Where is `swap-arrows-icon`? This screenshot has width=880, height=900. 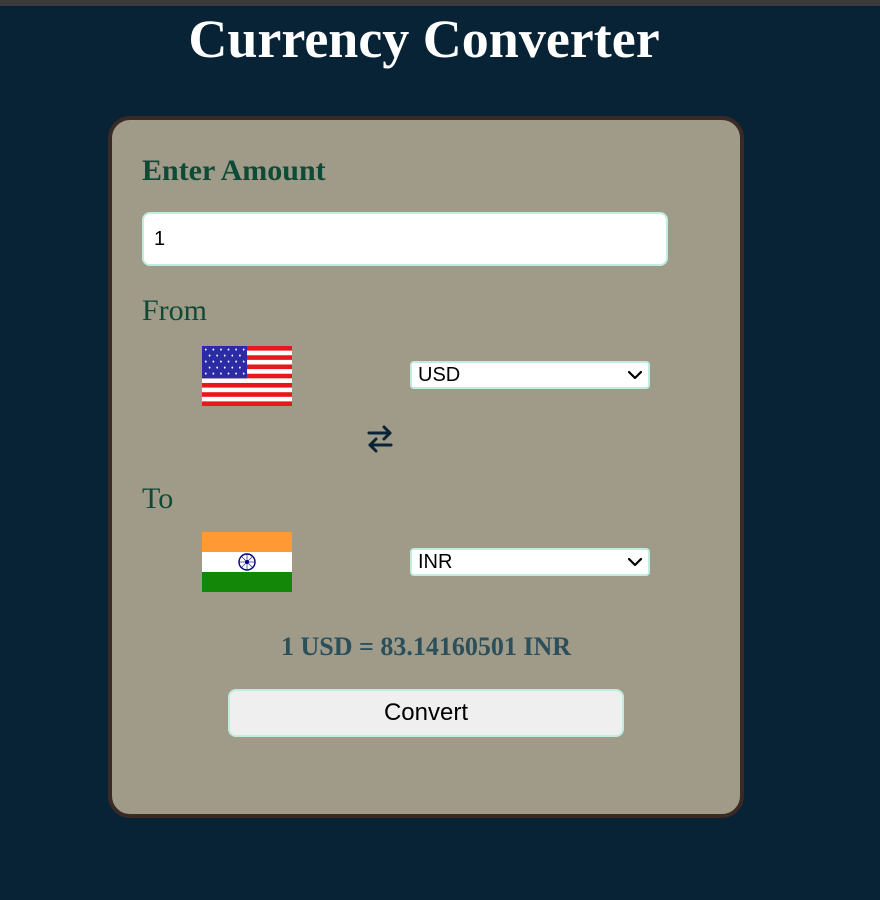 swap-arrows-icon is located at coordinates (380, 439).